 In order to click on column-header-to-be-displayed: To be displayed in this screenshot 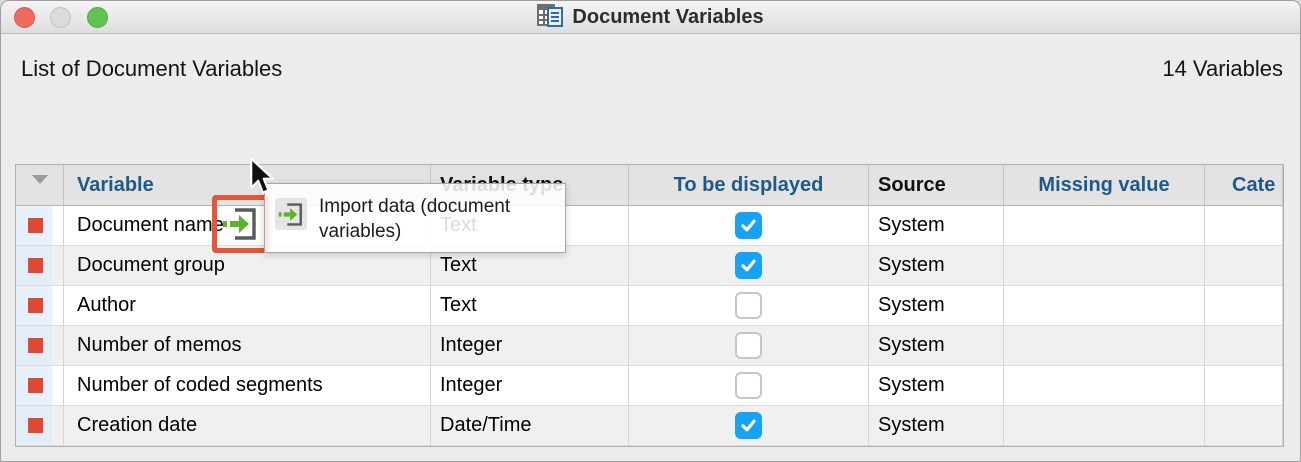, I will do `click(749, 185)`.